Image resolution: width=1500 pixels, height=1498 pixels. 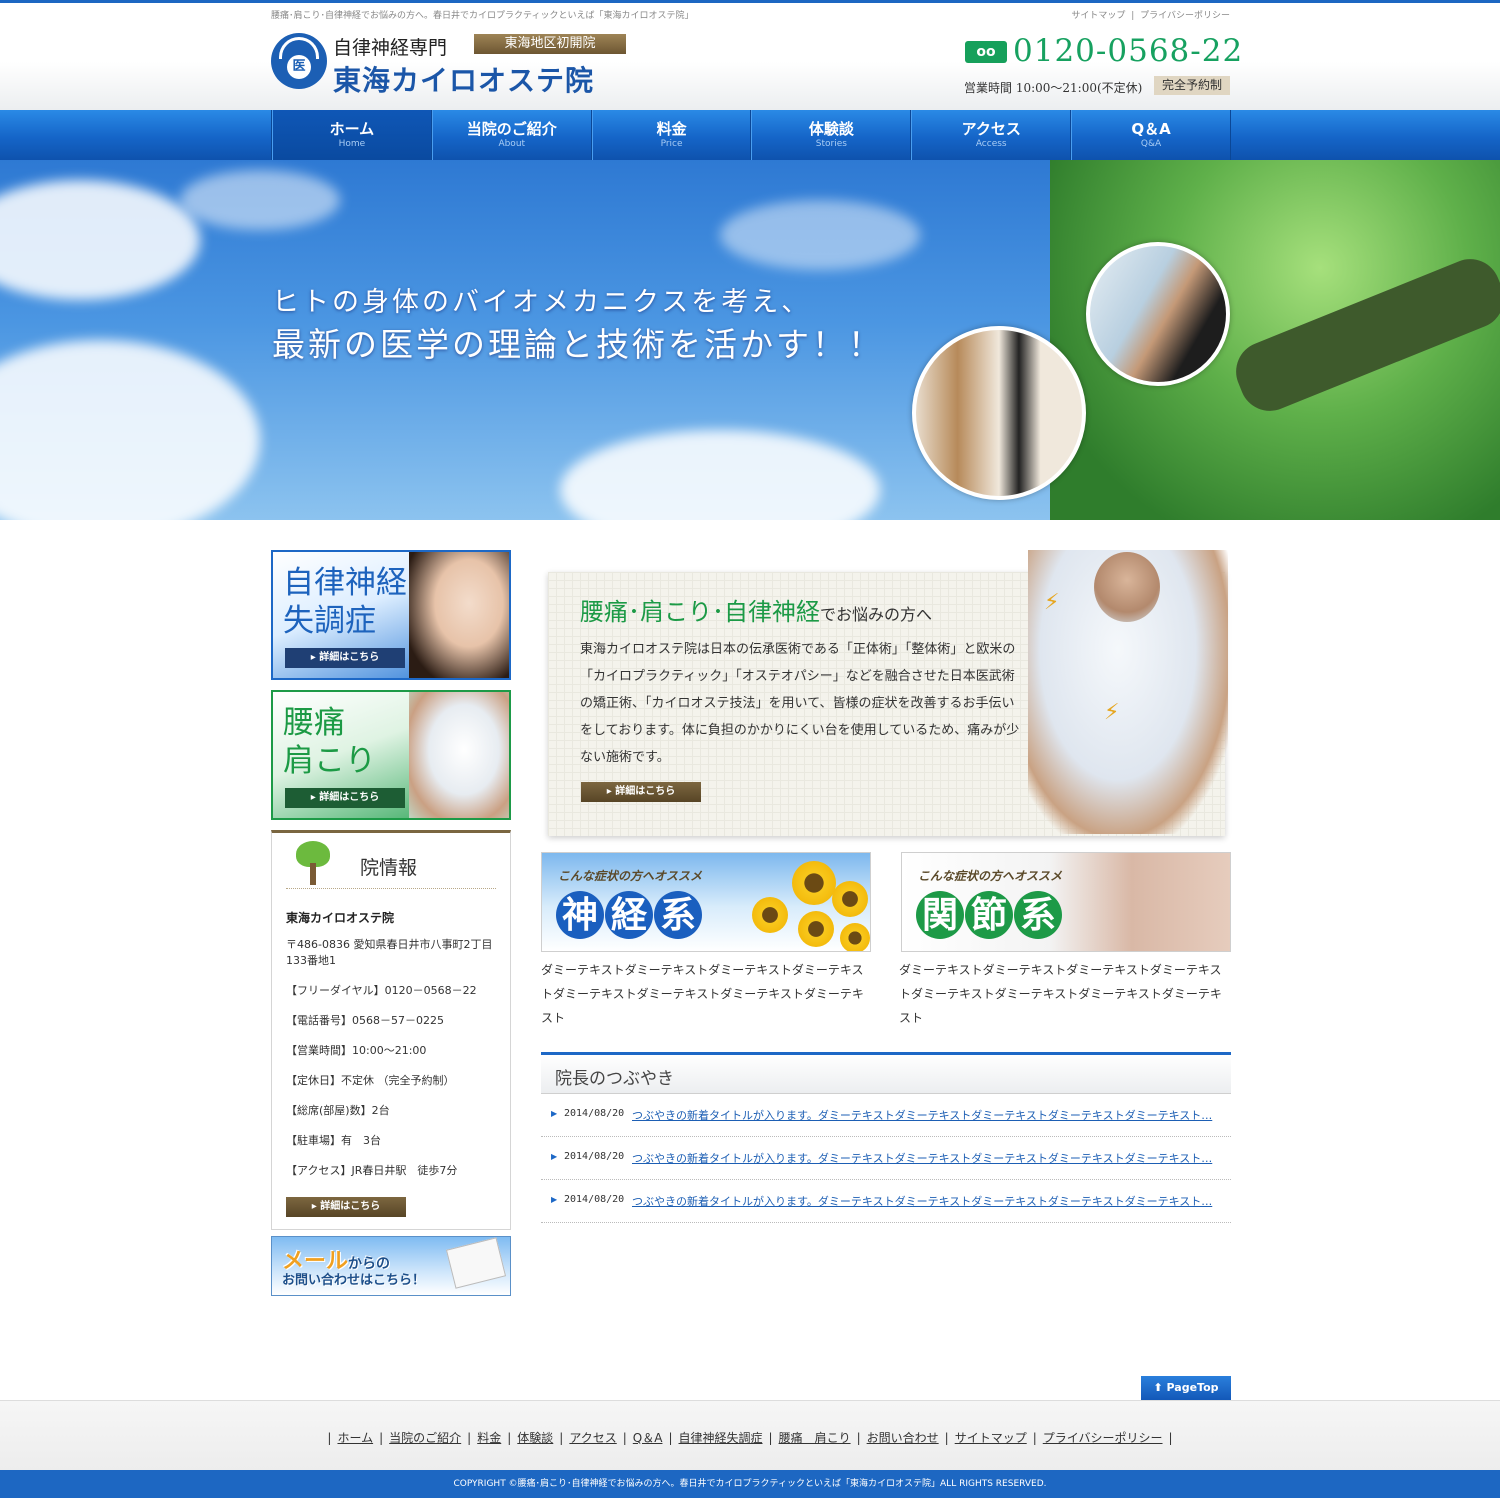 What do you see at coordinates (459, 755) in the screenshot?
I see `back-pain-photo` at bounding box center [459, 755].